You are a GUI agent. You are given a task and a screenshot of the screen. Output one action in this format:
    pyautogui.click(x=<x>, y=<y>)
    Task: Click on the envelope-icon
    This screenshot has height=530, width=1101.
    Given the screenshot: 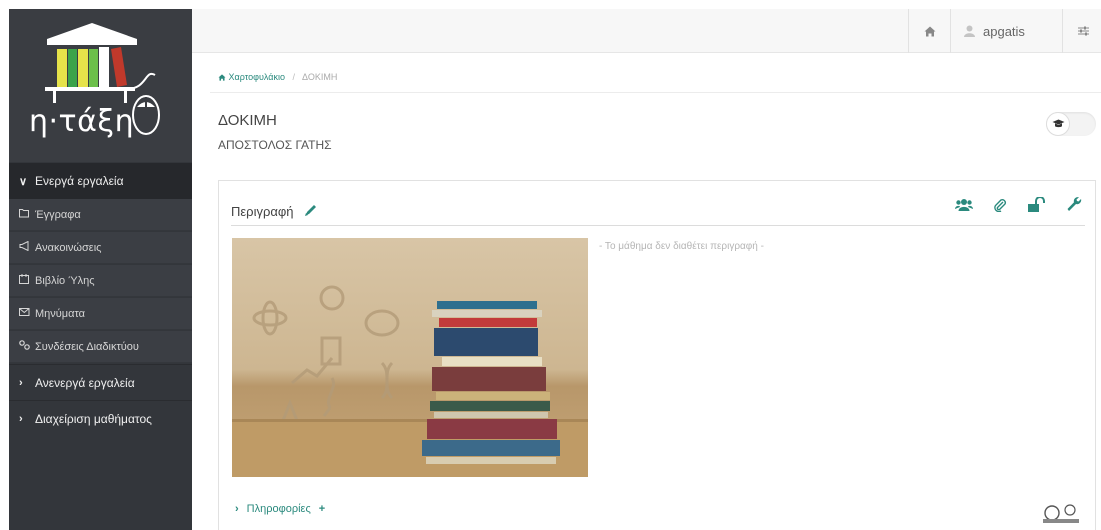 What is the action you would take?
    pyautogui.click(x=27, y=313)
    